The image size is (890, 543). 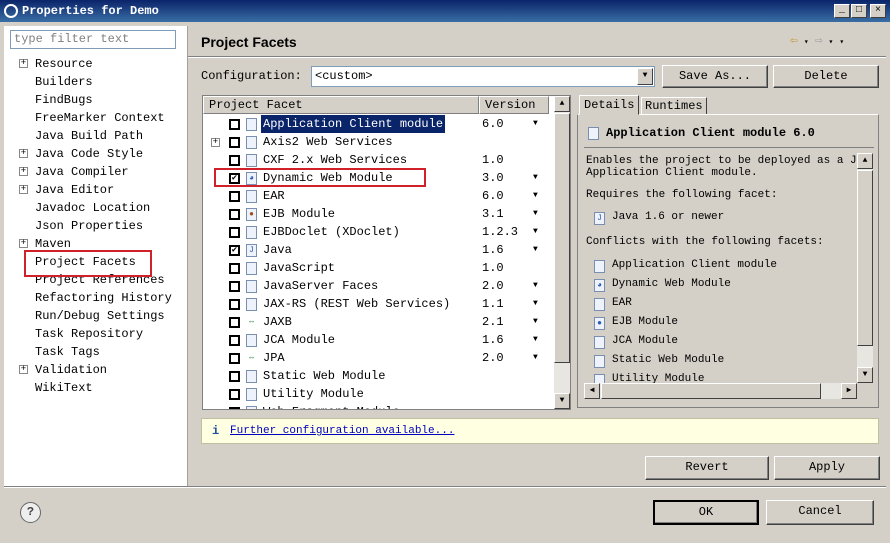 I want to click on tree-item: Java Code Style, so click(x=89, y=154).